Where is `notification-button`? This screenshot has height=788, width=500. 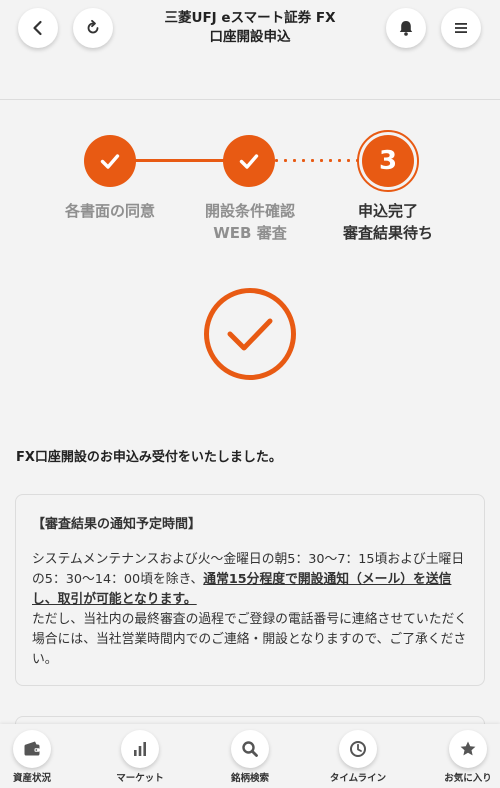 notification-button is located at coordinates (406, 28).